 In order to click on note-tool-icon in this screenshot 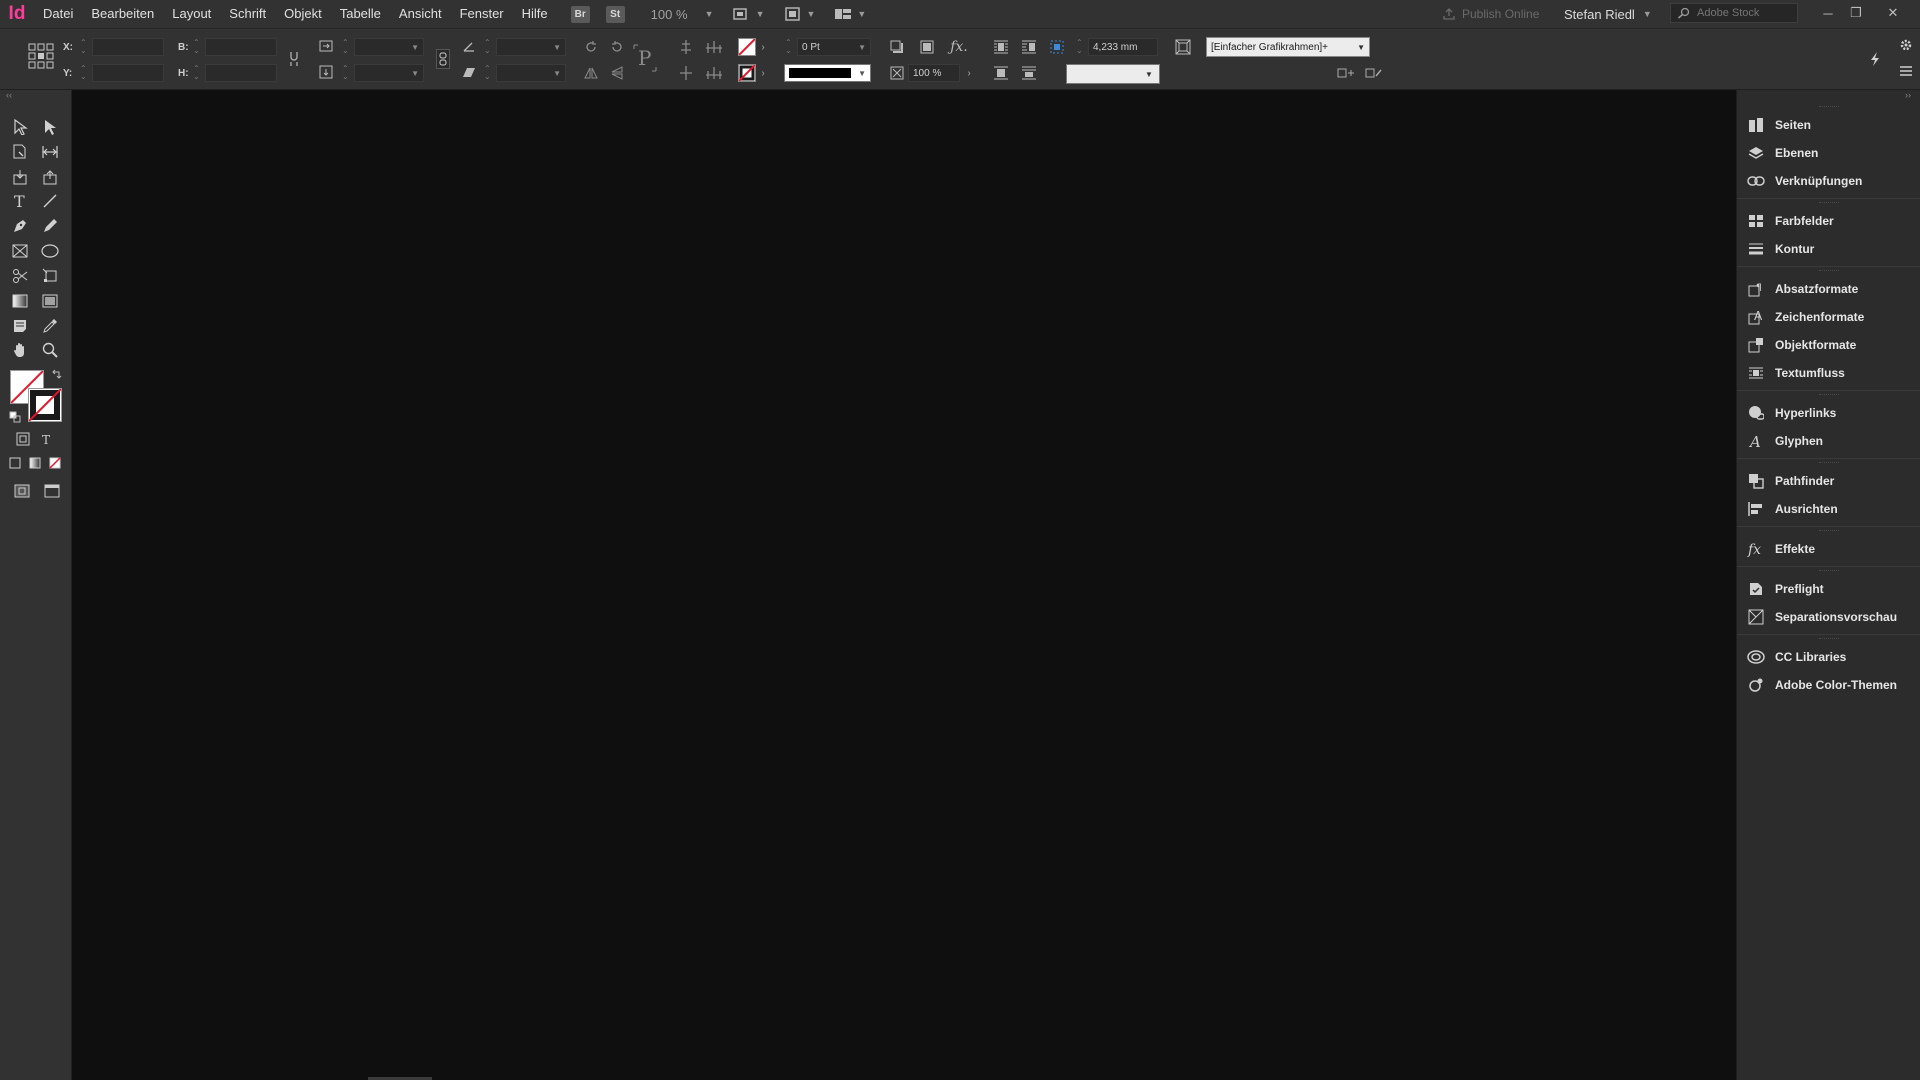, I will do `click(20, 326)`.